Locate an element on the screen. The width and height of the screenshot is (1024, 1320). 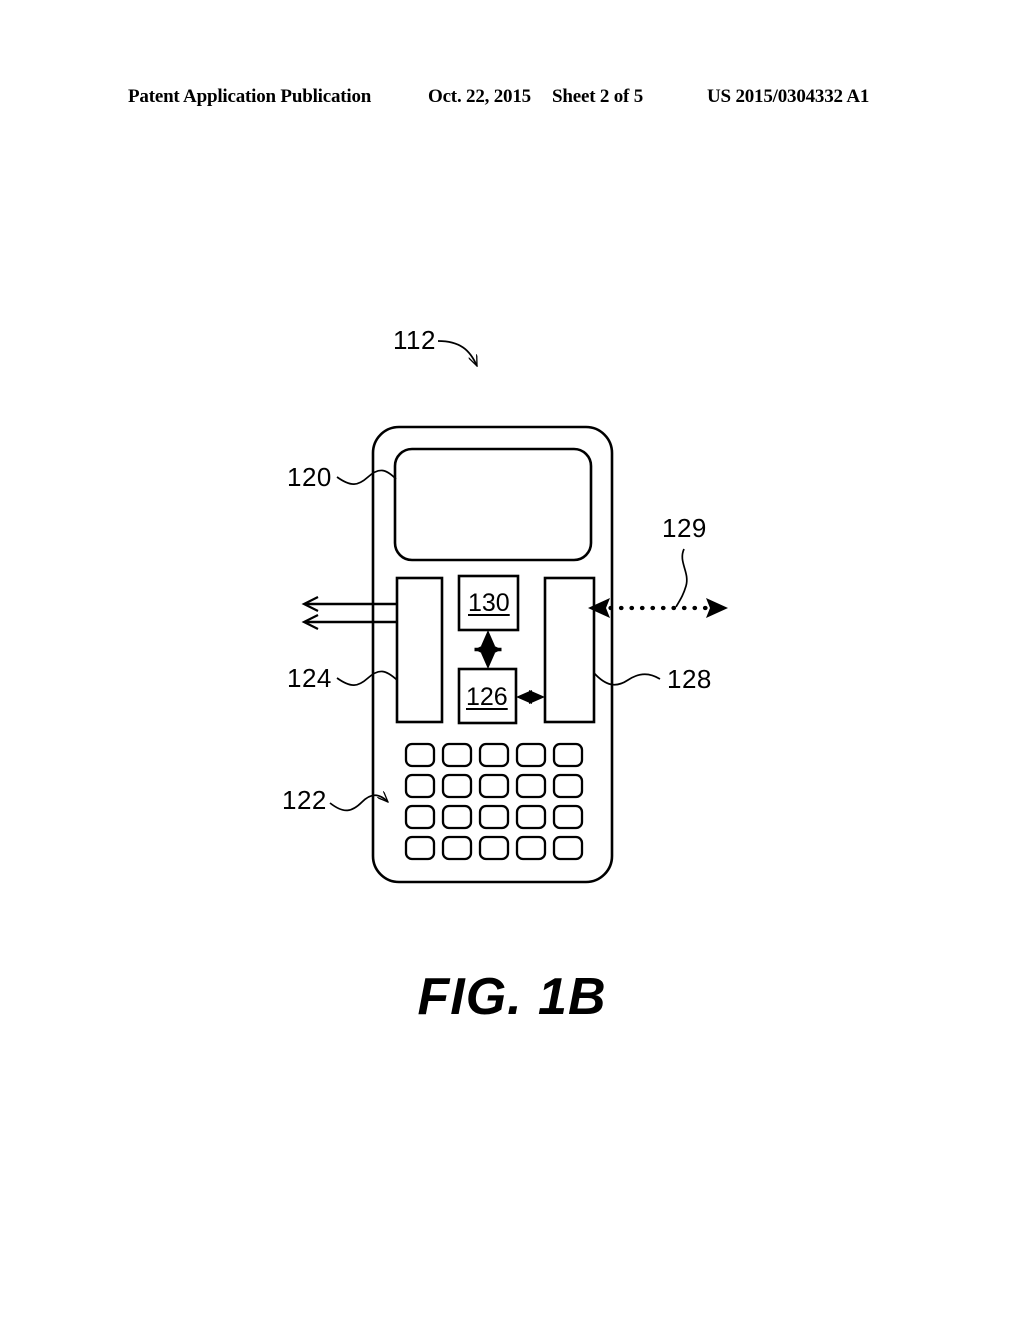
block-label-memory: 130 is located at coordinates (489, 603).